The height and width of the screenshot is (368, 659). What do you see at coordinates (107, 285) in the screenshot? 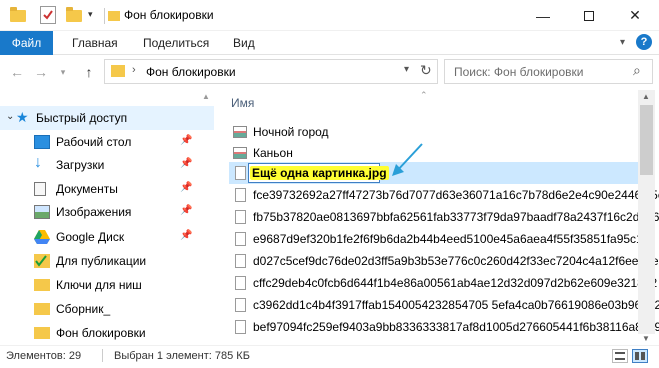
I see `sidebar-item-niche-keys: Ключи для ниш` at bounding box center [107, 285].